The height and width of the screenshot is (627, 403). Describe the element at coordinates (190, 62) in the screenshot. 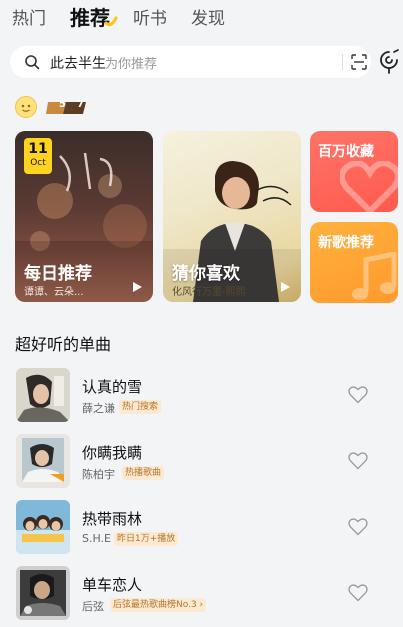

I see `search-bar: 此去半生 为你推荐` at that location.